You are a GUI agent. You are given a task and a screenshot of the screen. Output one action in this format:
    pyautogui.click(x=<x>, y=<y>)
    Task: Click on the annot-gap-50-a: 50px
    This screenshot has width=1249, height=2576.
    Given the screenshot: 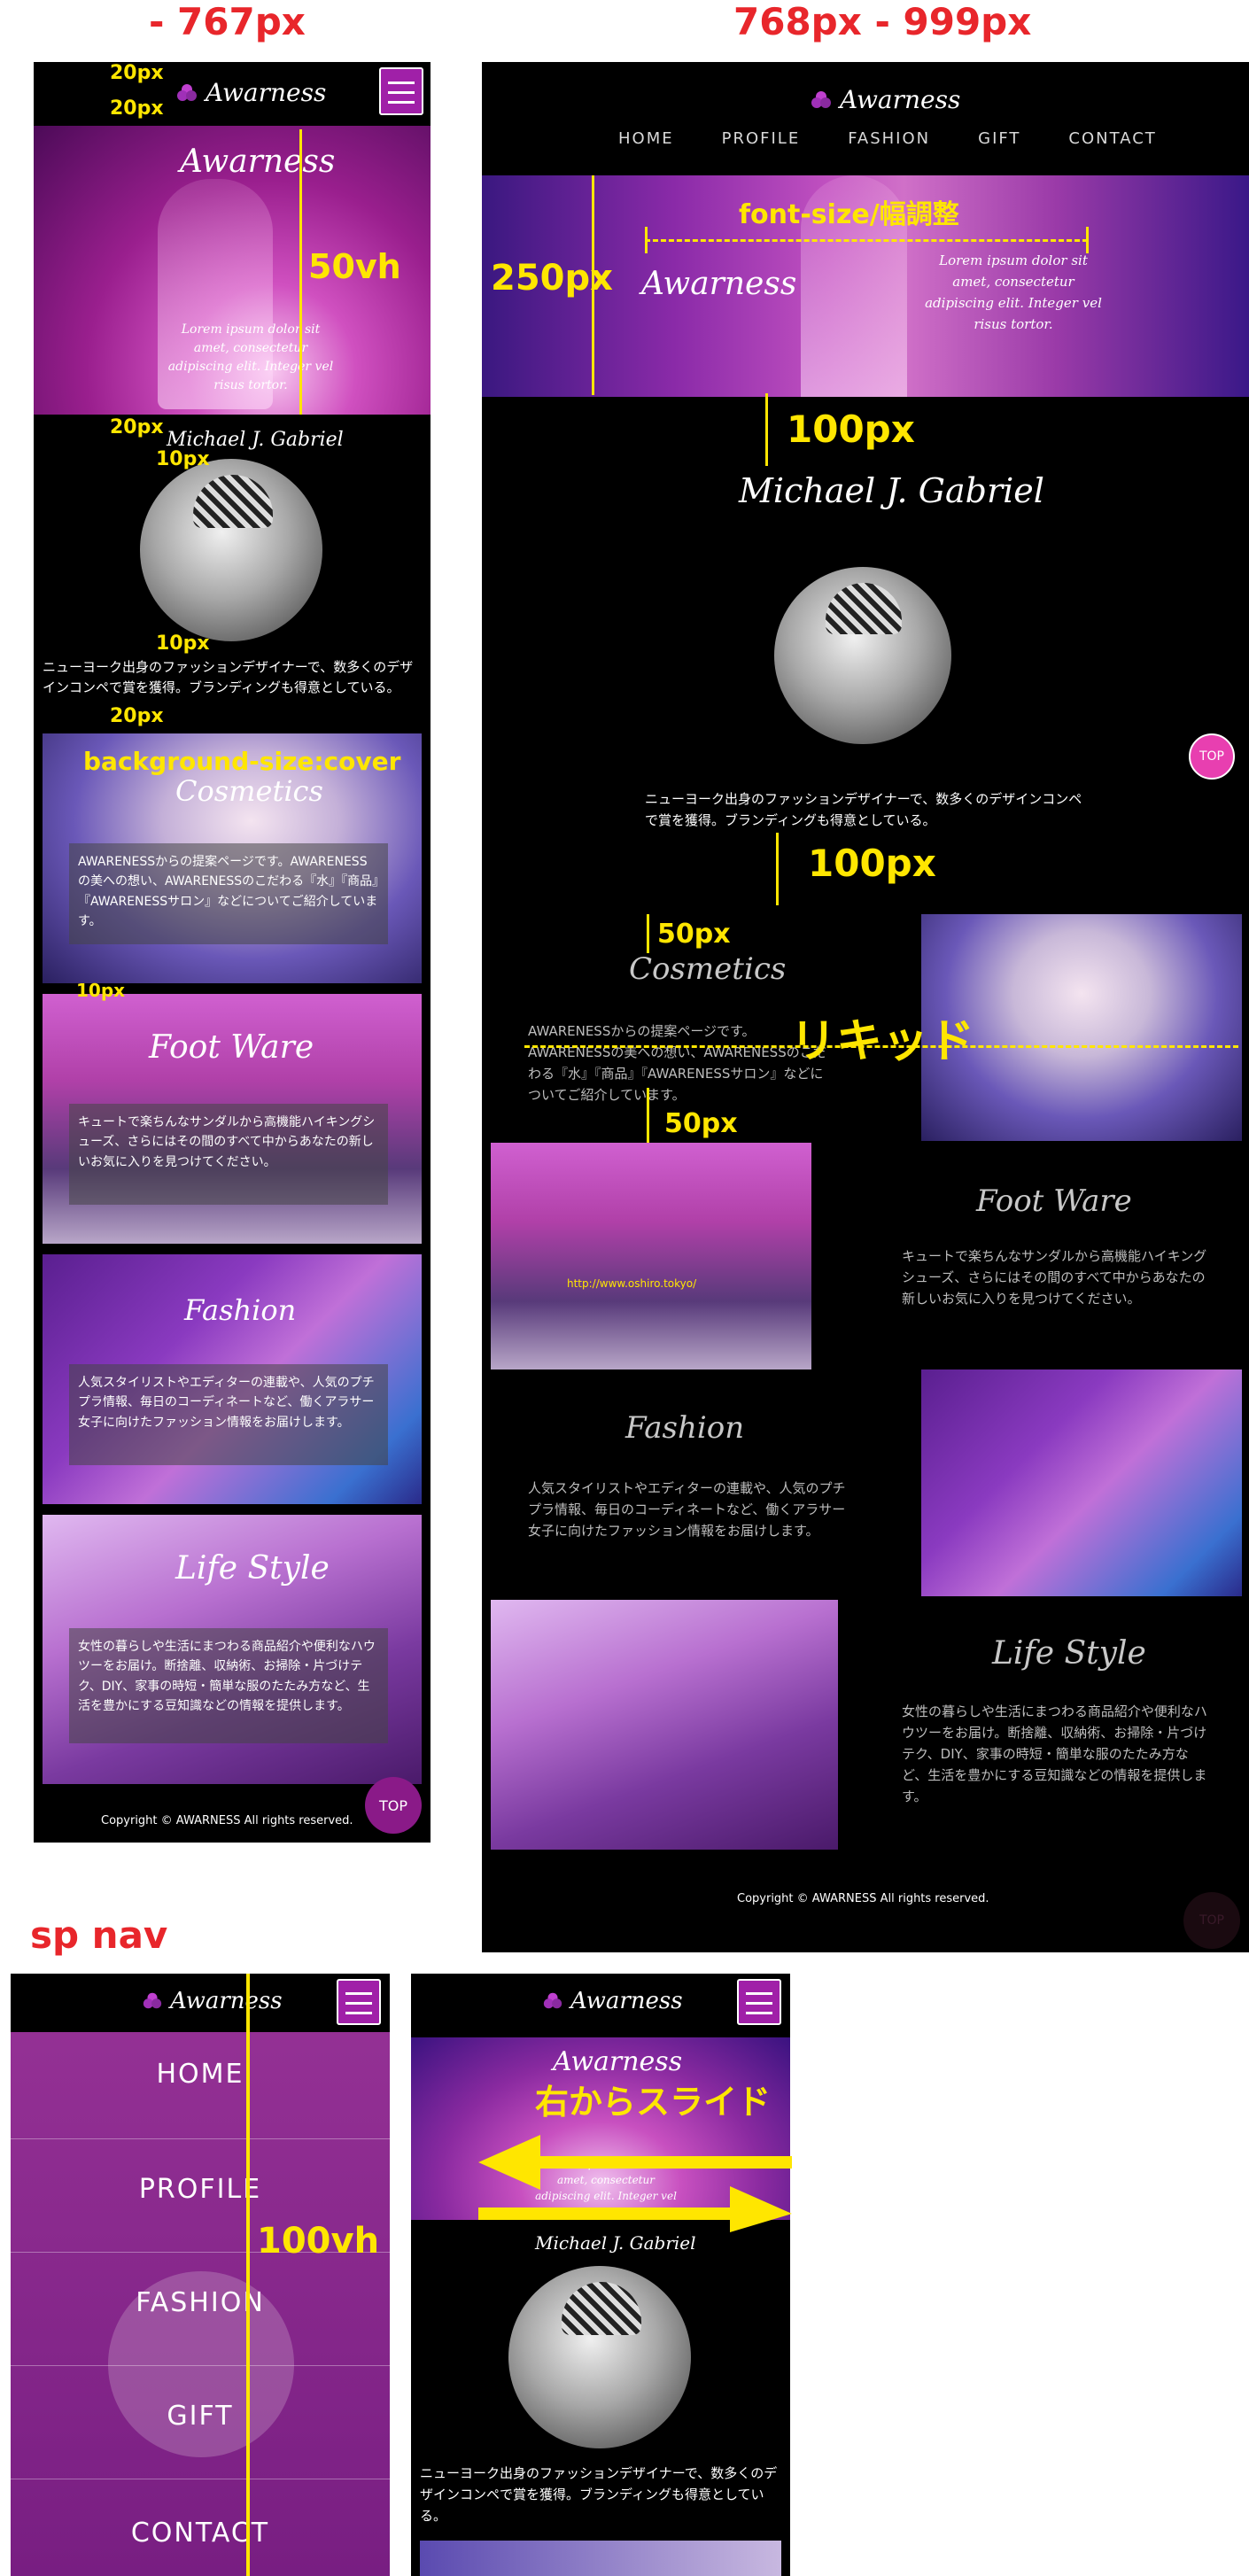 What is the action you would take?
    pyautogui.click(x=694, y=934)
    